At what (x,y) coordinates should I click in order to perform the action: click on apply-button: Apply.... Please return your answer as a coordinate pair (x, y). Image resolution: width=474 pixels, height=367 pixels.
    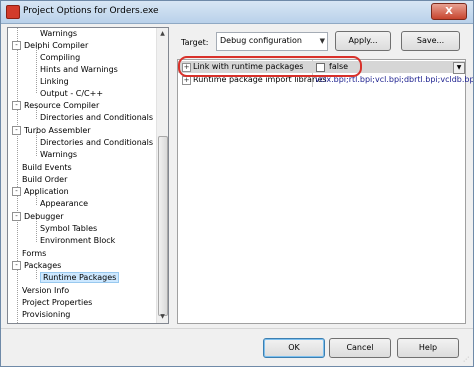
    Looking at the image, I should click on (363, 41).